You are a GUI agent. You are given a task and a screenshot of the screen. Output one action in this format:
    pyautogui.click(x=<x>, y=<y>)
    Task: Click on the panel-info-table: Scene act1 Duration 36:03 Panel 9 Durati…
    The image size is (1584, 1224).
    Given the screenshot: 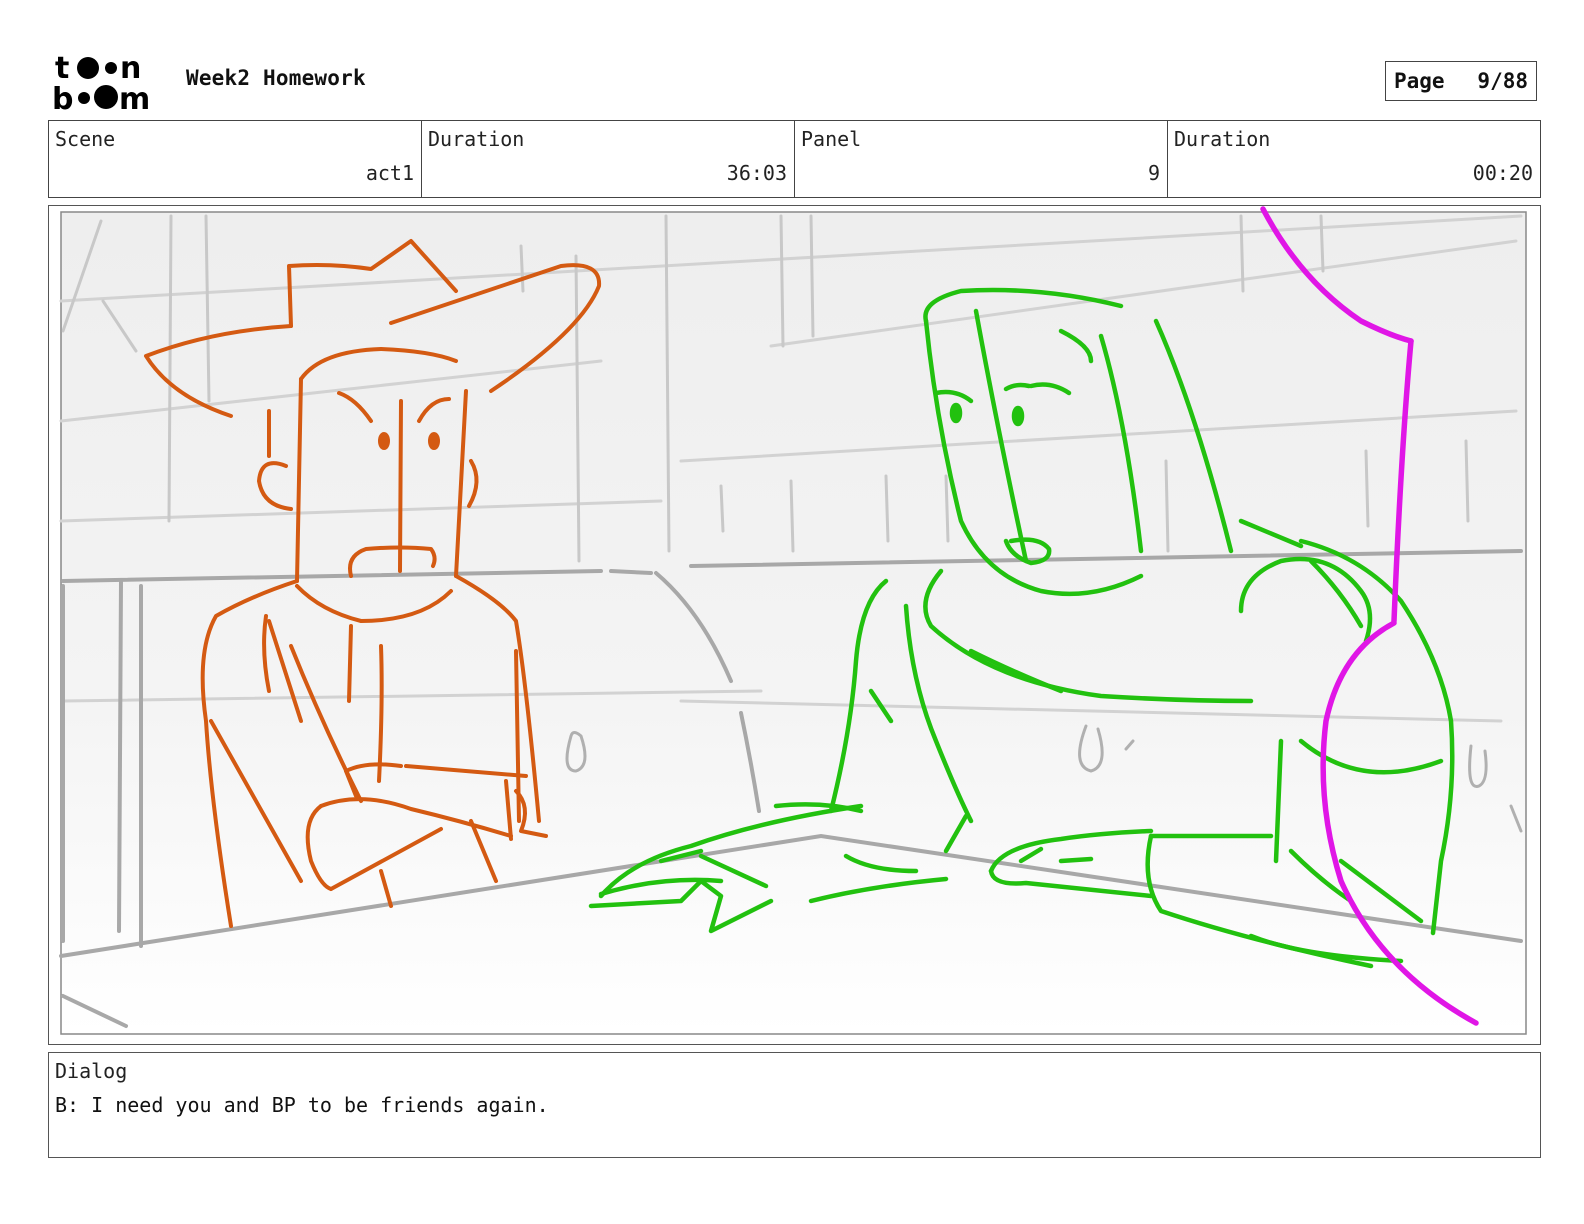 What is the action you would take?
    pyautogui.click(x=794, y=159)
    